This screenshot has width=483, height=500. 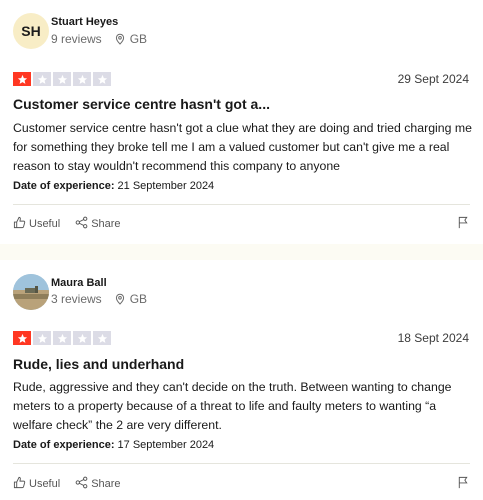 I want to click on date-of-experience: Date of experience: 17 September 2024, so click(x=113, y=445).